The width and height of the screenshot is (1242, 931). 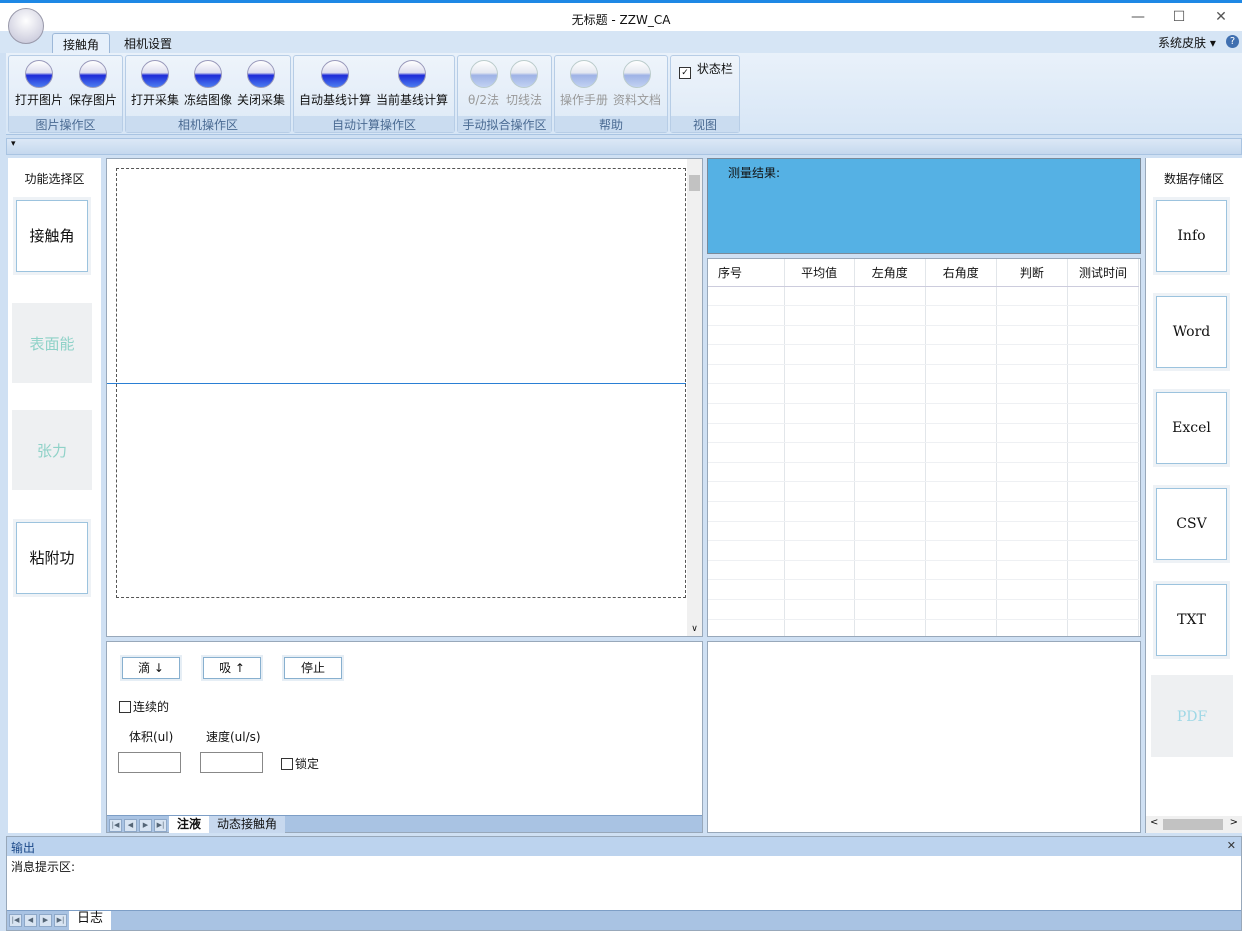 I want to click on button-label: 打开采集, so click(x=155, y=100).